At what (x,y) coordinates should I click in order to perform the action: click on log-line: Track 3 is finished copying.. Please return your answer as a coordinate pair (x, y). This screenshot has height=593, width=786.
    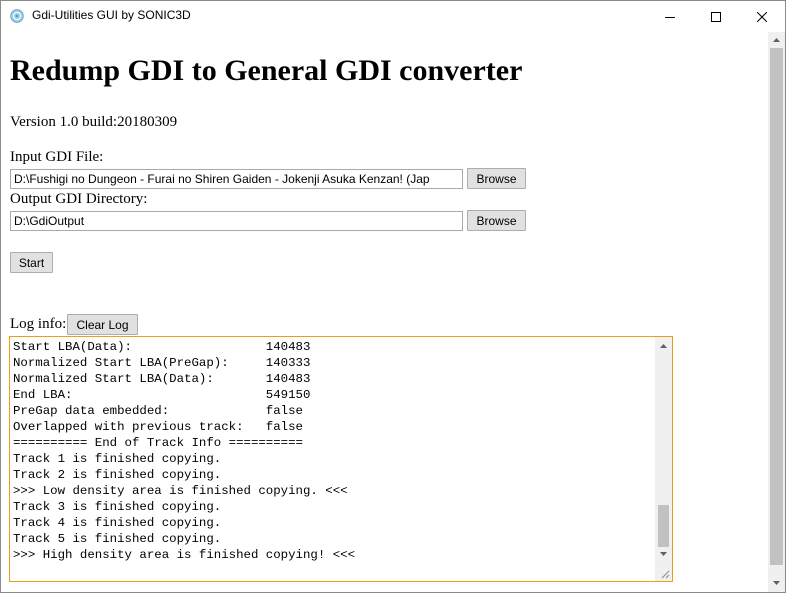
    Looking at the image, I should click on (117, 507).